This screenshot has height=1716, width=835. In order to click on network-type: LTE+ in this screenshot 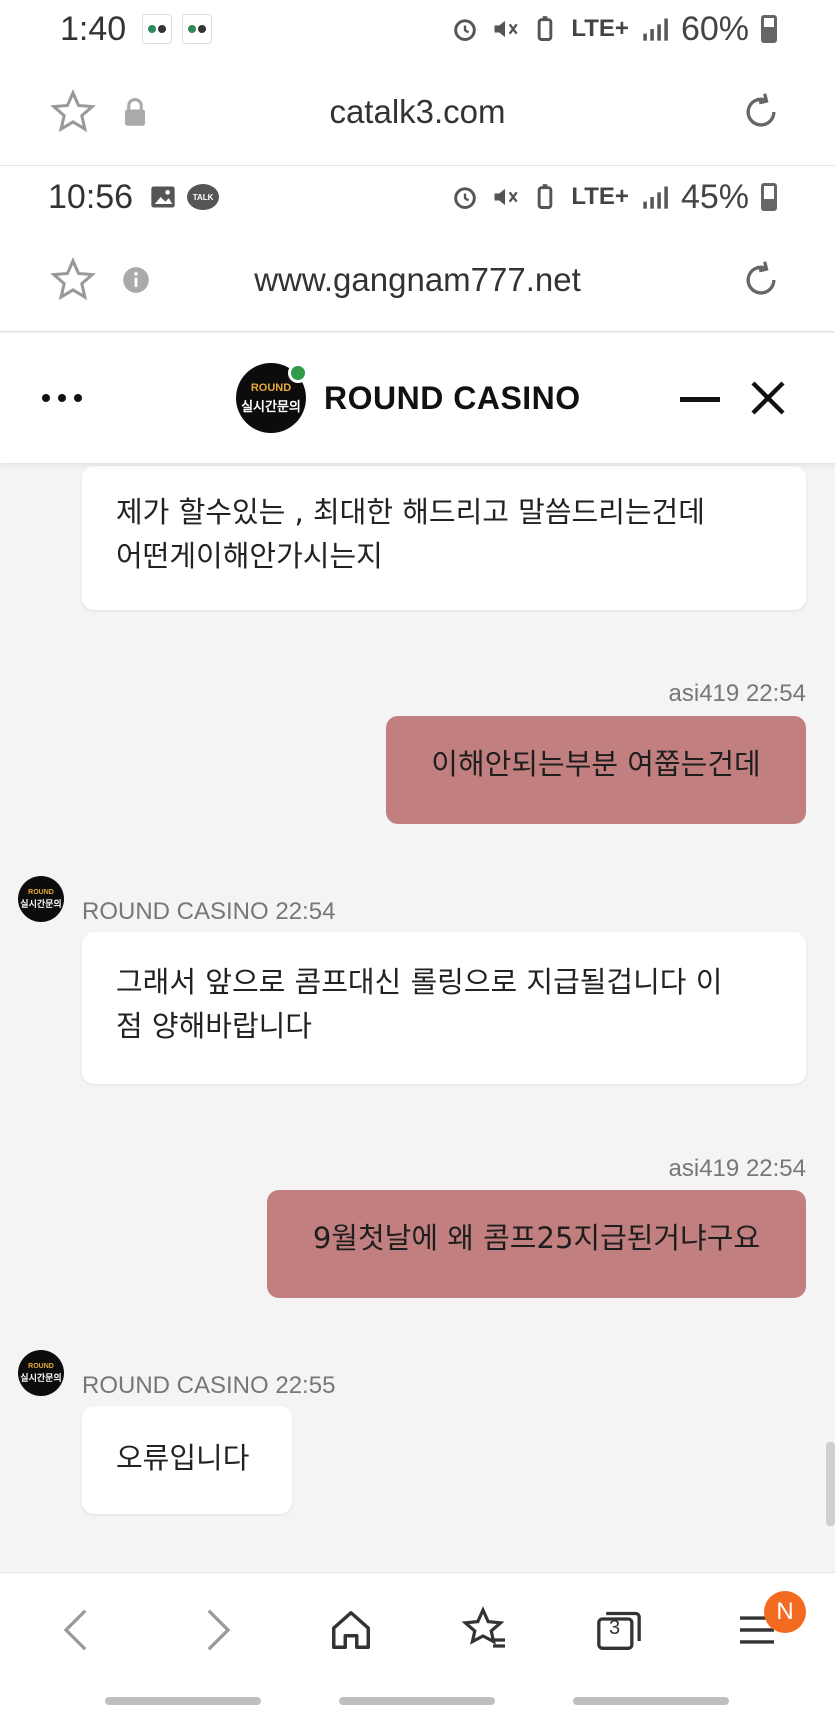, I will do `click(600, 28)`.